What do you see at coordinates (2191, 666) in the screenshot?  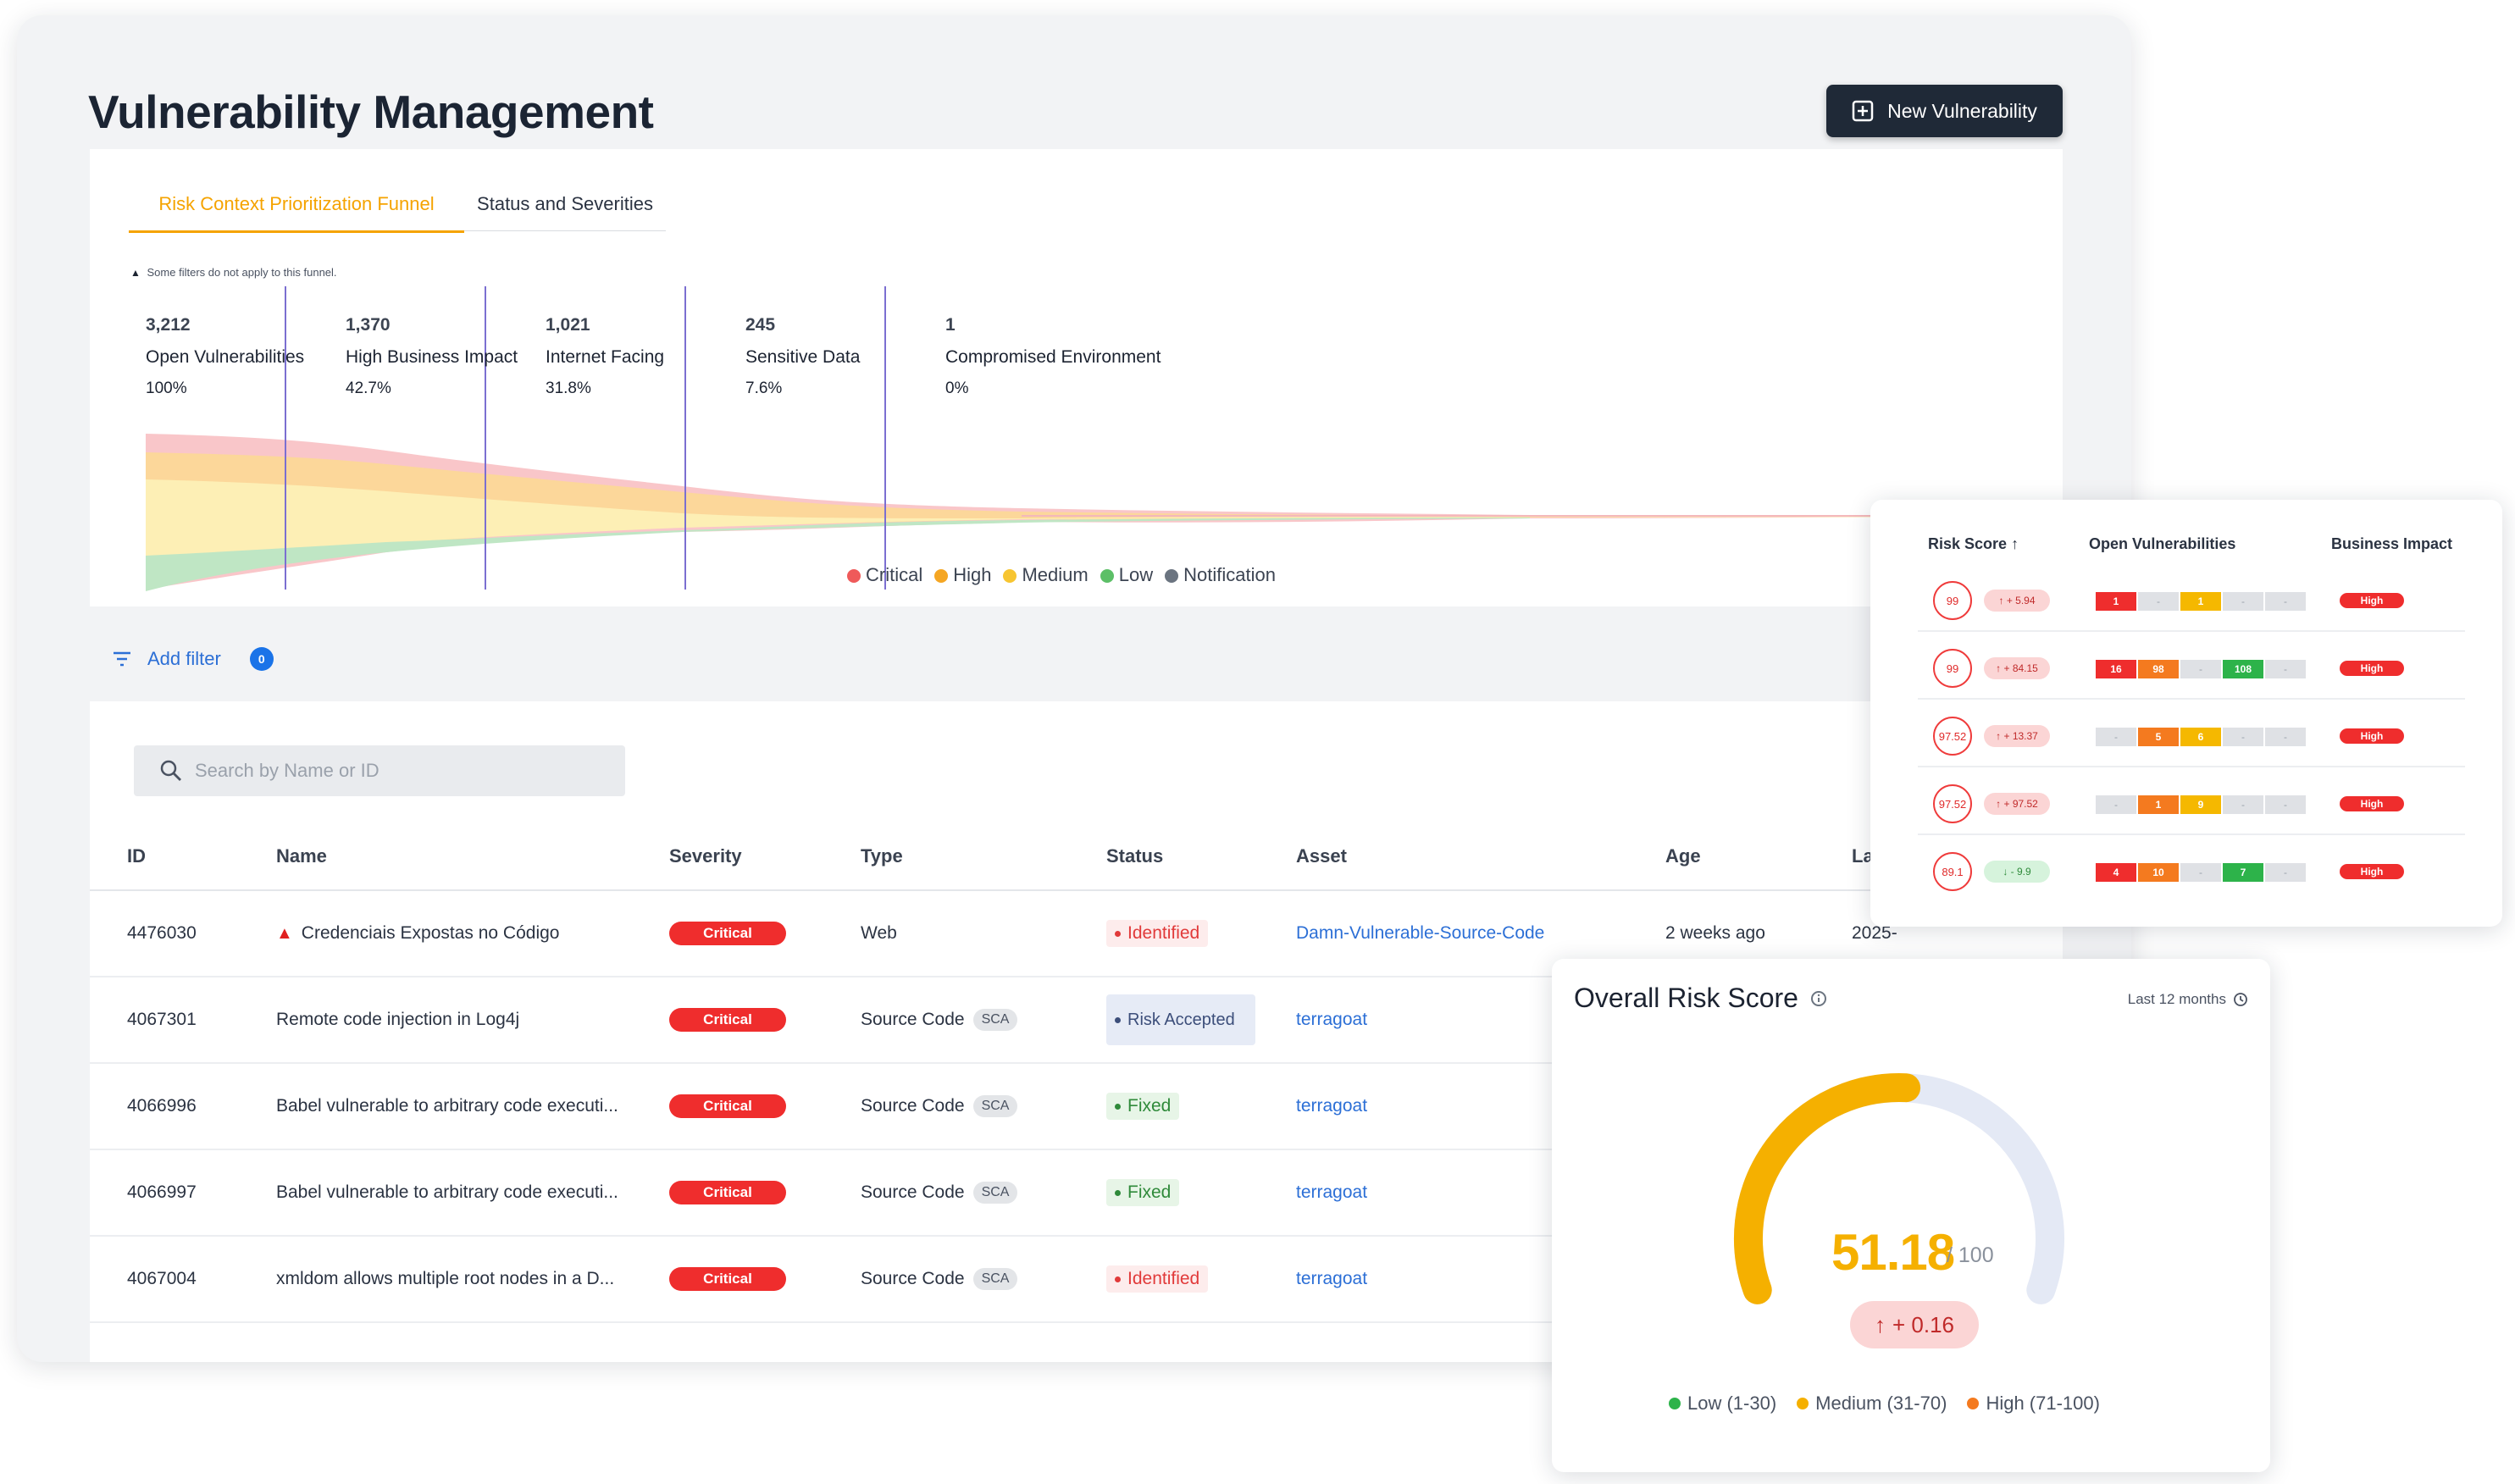 I see `risk-row: 99 ↑ + 84.15 16 98 - 108 - High` at bounding box center [2191, 666].